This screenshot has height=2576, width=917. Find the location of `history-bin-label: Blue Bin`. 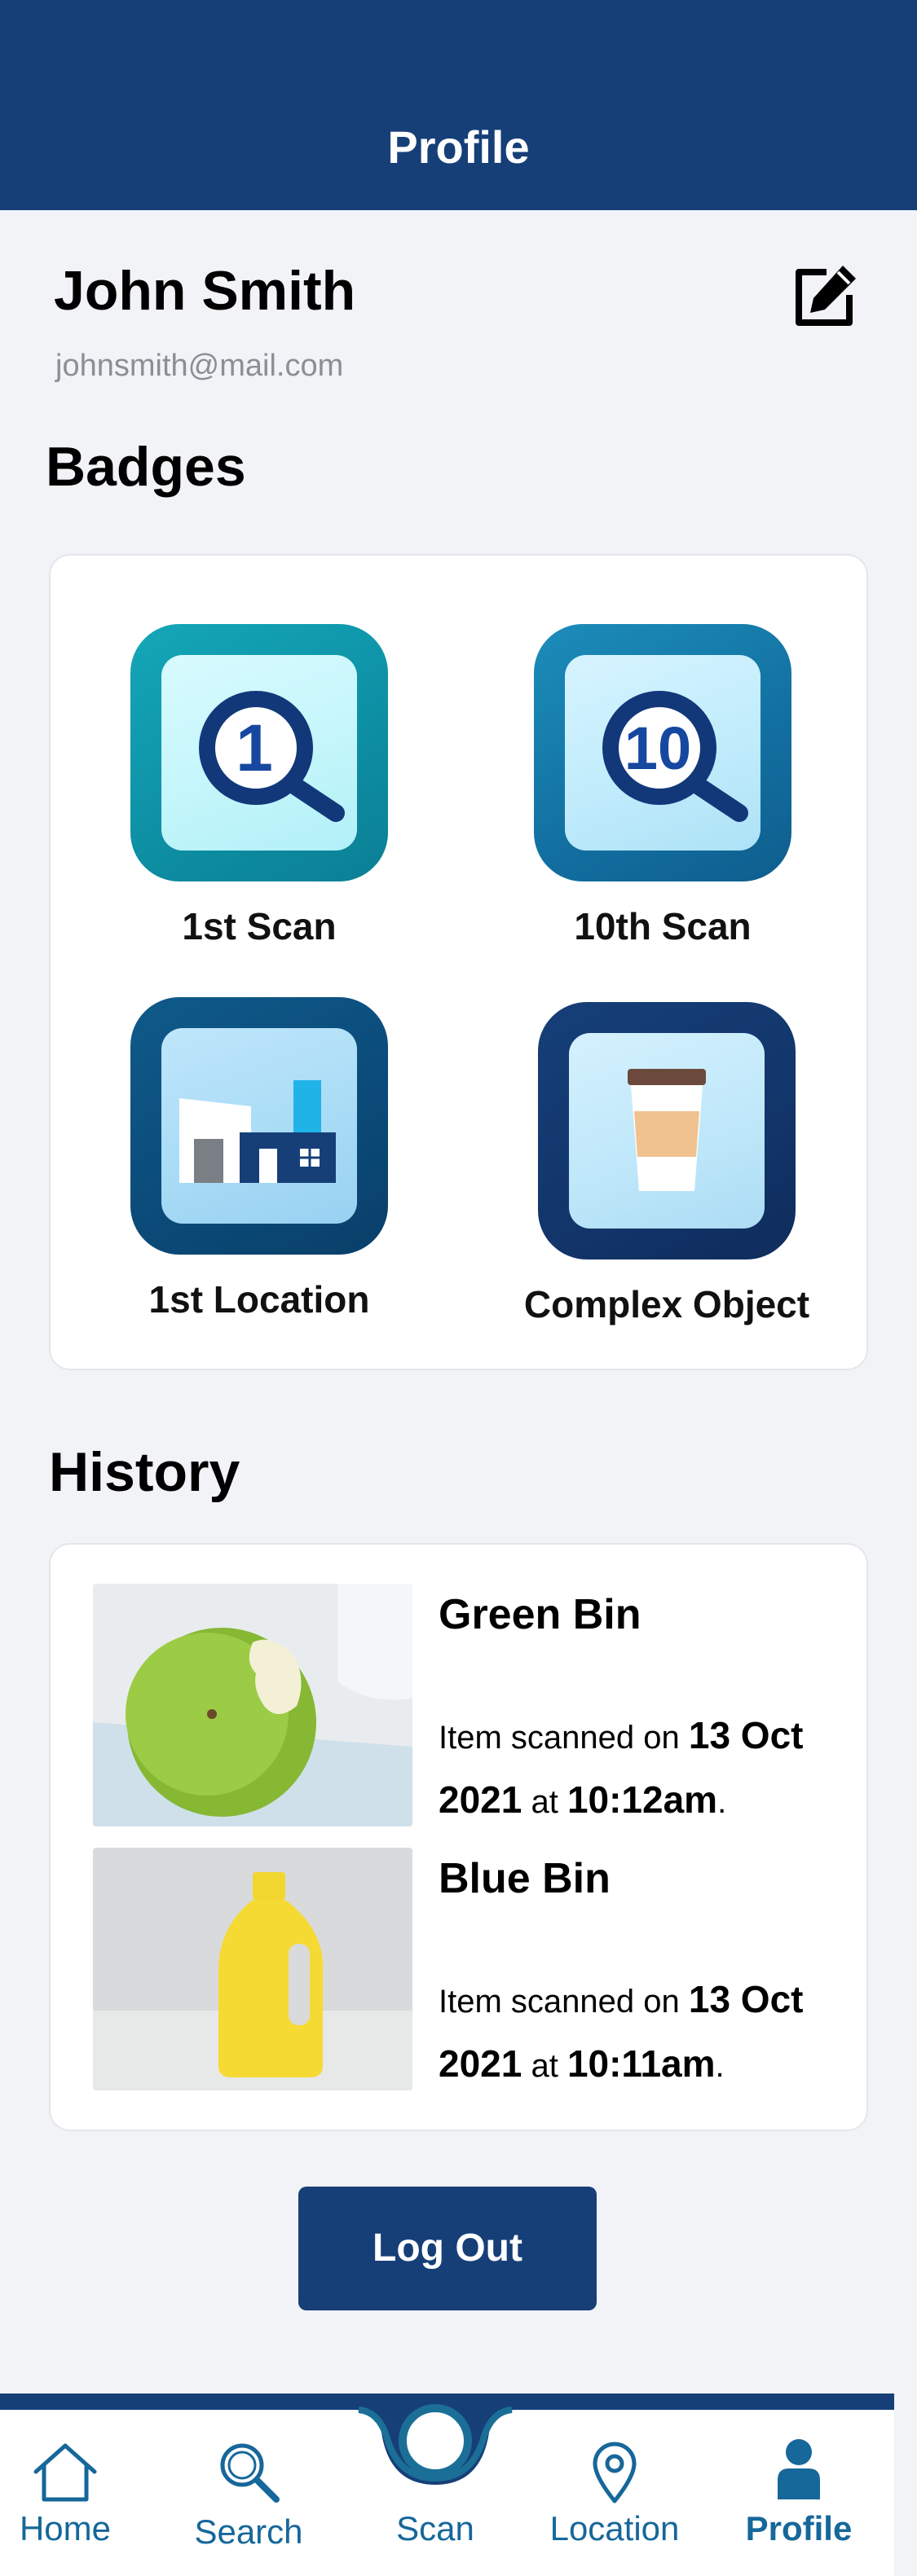

history-bin-label: Blue Bin is located at coordinates (525, 1878).